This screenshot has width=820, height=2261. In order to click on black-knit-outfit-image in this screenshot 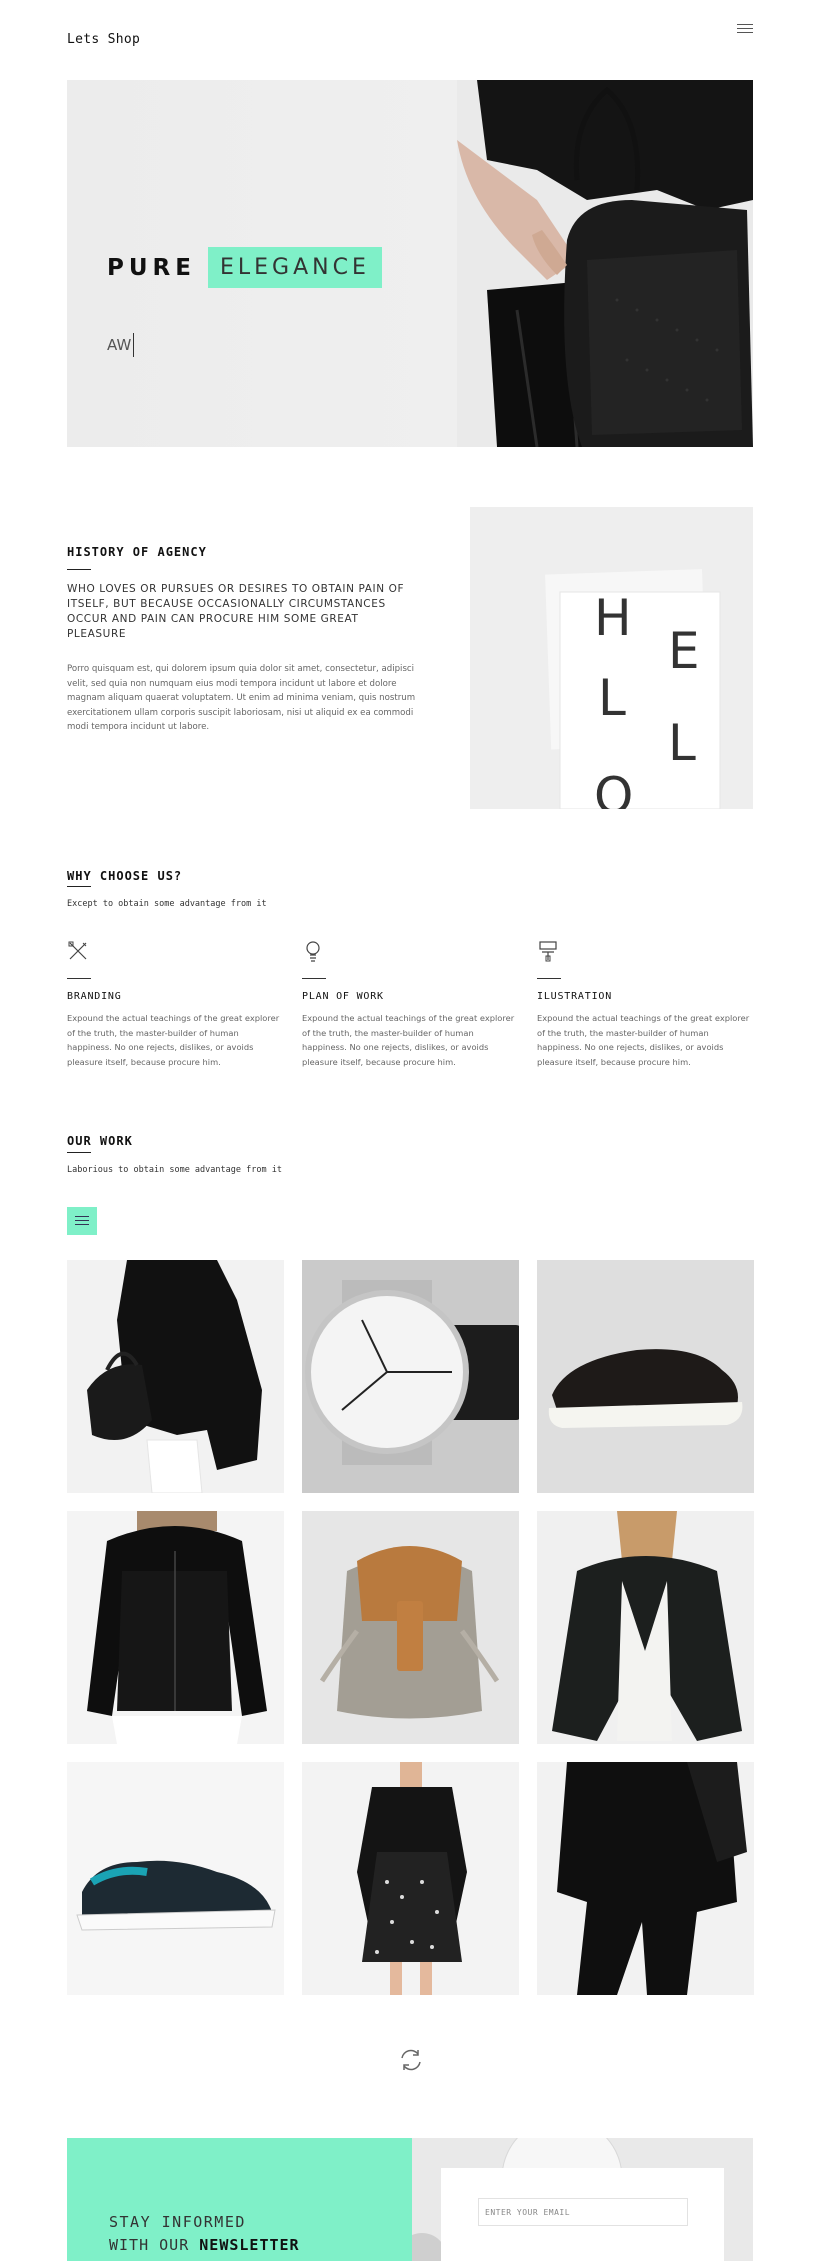, I will do `click(175, 1376)`.